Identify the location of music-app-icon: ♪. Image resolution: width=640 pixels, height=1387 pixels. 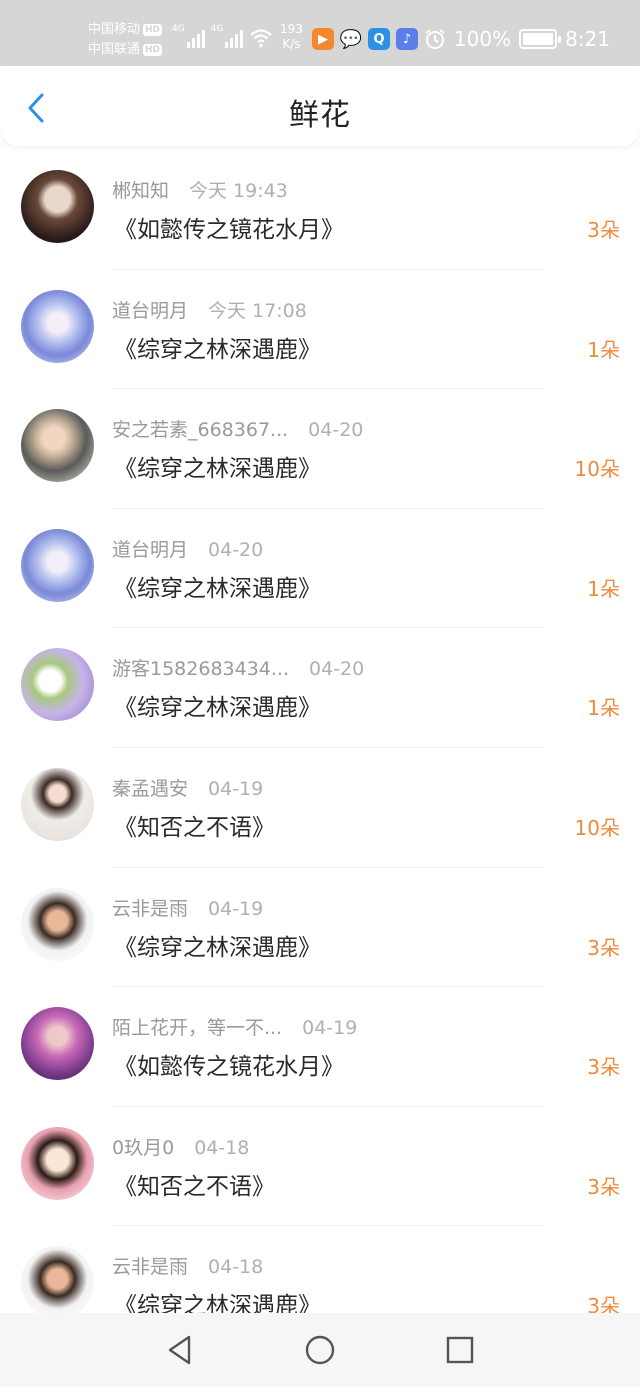
(407, 39).